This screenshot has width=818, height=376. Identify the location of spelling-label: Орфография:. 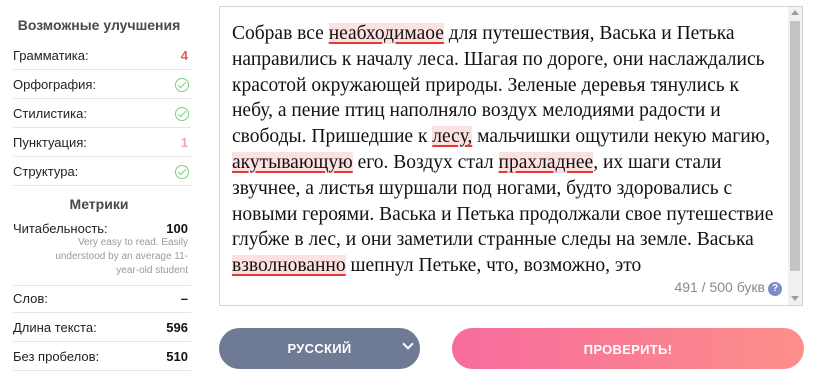
(55, 84).